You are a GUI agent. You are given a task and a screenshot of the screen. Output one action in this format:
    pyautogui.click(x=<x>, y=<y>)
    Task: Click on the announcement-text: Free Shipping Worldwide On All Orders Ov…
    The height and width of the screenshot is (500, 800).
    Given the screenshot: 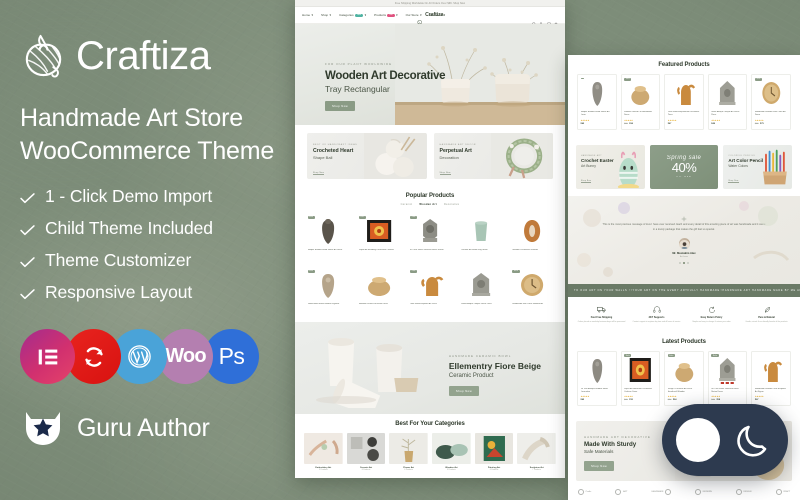 What is the action you would take?
    pyautogui.click(x=430, y=3)
    